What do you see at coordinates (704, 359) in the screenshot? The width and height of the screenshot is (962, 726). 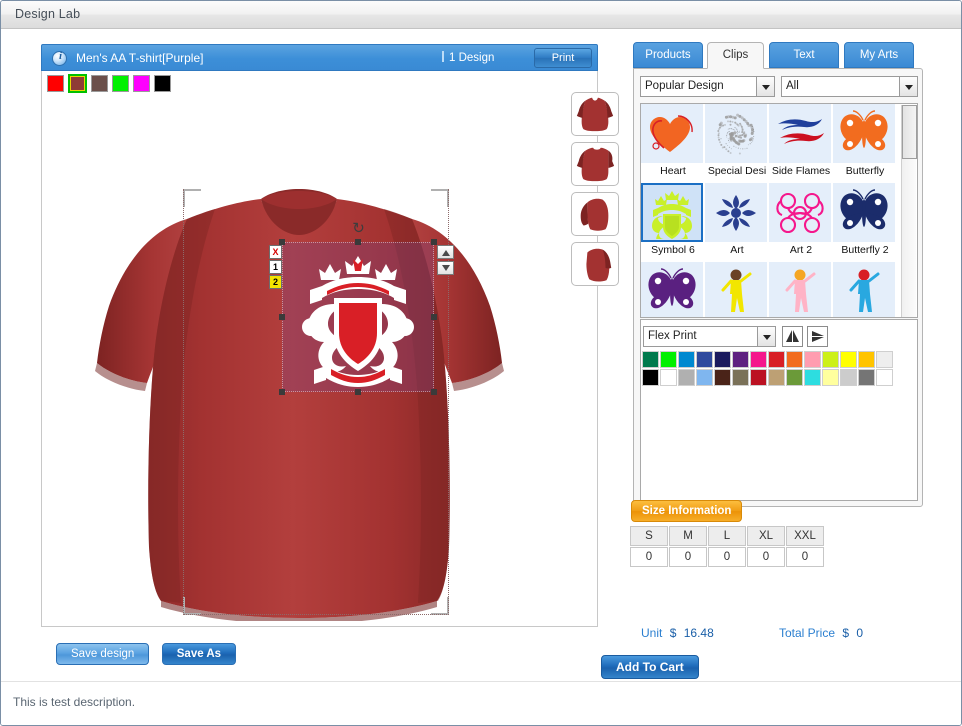 I see `palette-swatch-r1-c4` at bounding box center [704, 359].